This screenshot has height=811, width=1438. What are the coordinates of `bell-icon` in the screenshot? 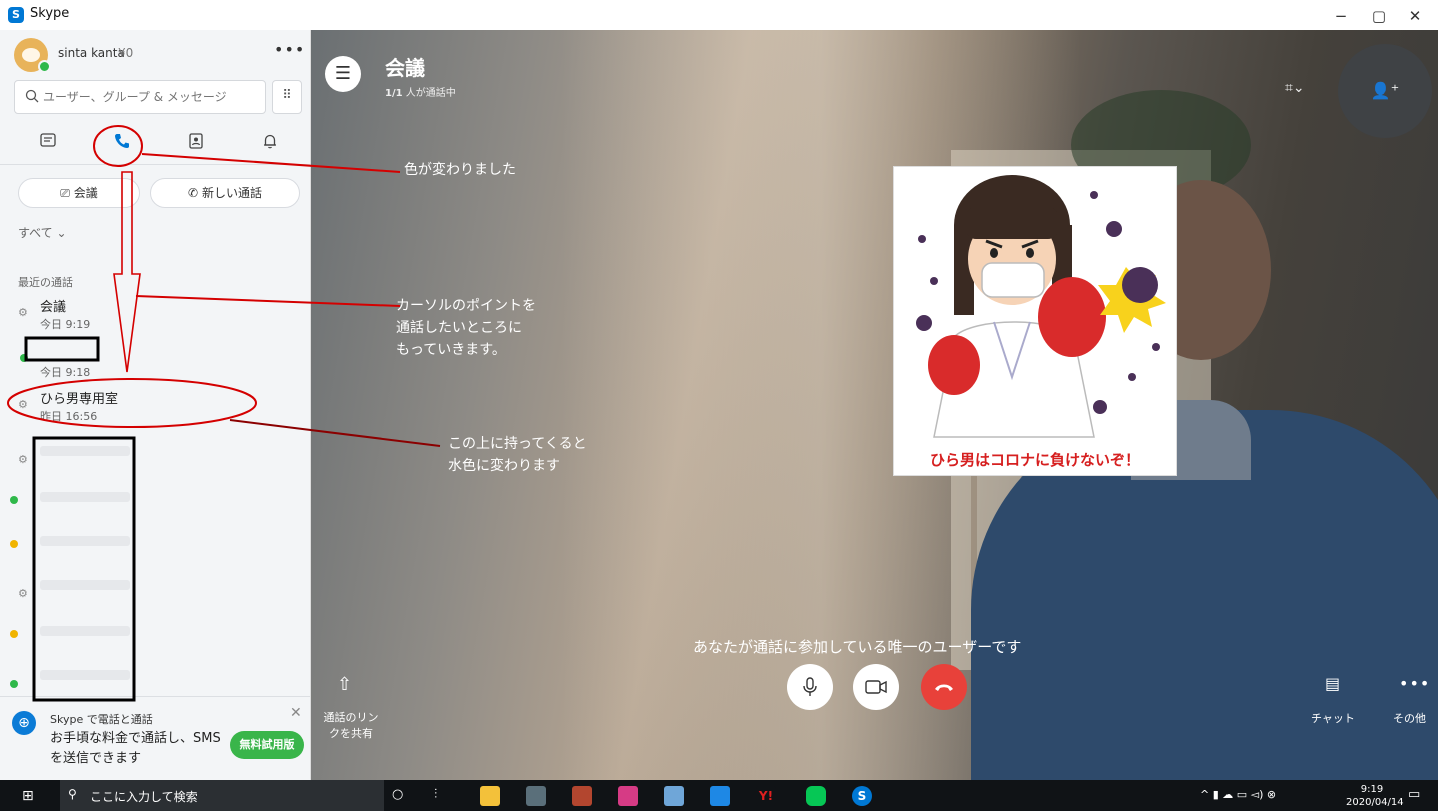 It's located at (270, 141).